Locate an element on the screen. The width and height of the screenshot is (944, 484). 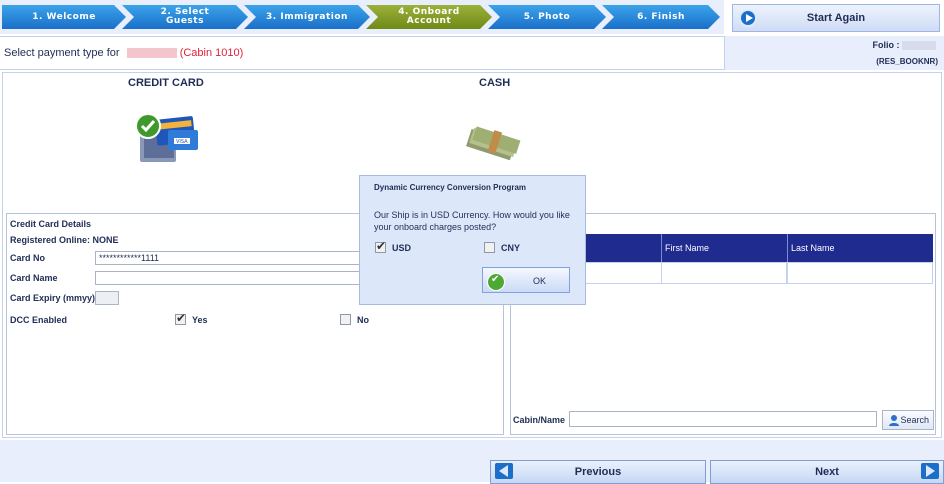
wizard-step-select-guests: 2. Select Guests is located at coordinates (185, 17).